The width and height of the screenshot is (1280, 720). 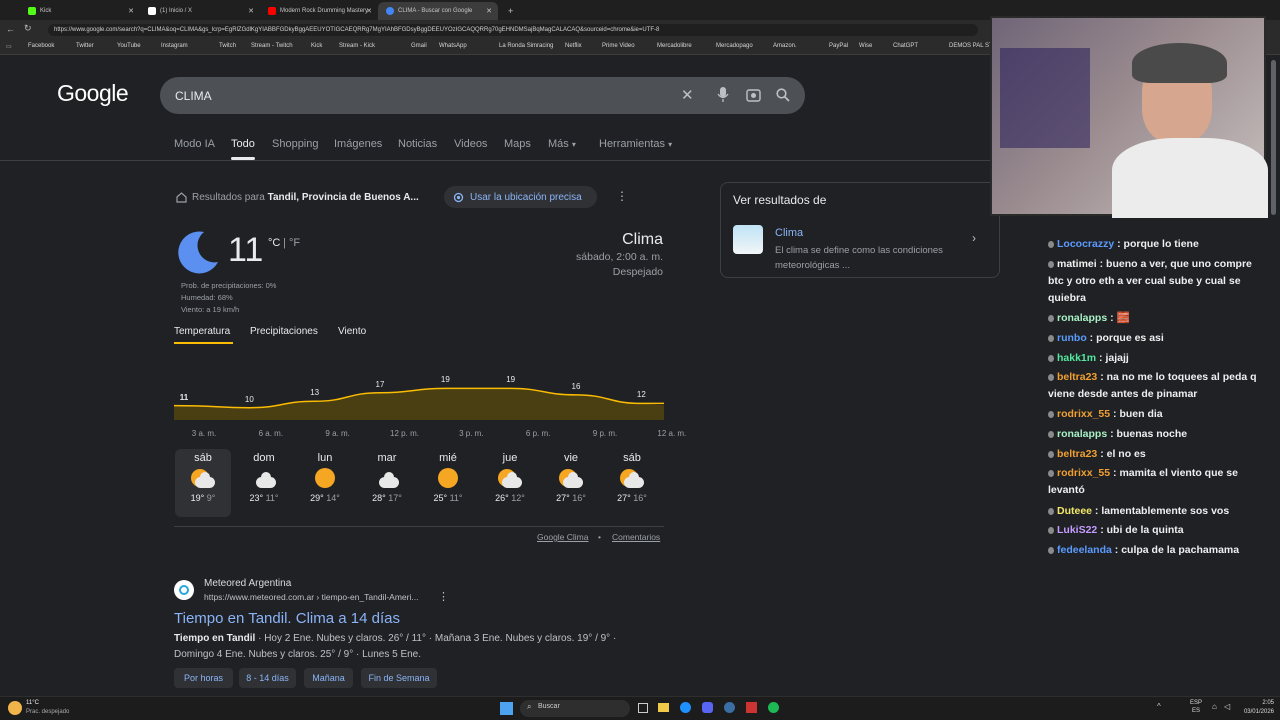 What do you see at coordinates (357, 46) in the screenshot?
I see `bookmark-item: Stream - Kick` at bounding box center [357, 46].